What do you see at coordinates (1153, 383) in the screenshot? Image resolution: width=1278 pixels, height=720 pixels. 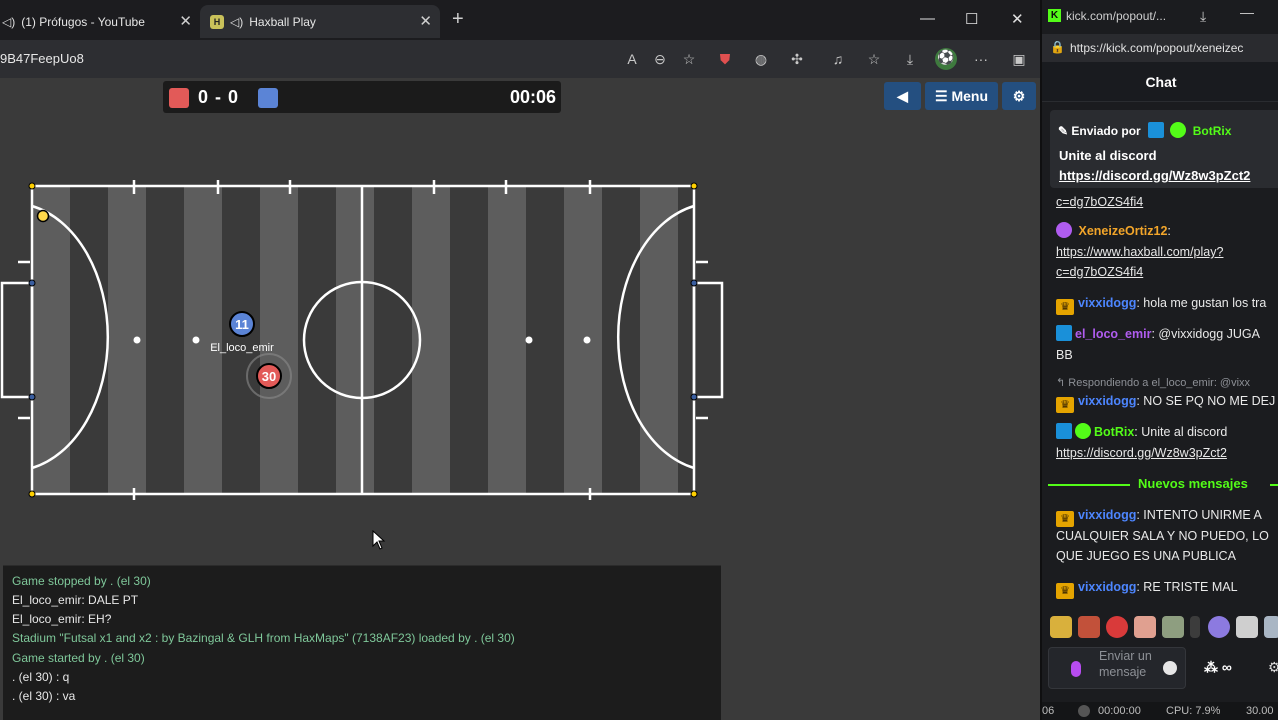 I see `reply-context: ↰ Respondiendo a el_loco_emir: @vixx` at bounding box center [1153, 383].